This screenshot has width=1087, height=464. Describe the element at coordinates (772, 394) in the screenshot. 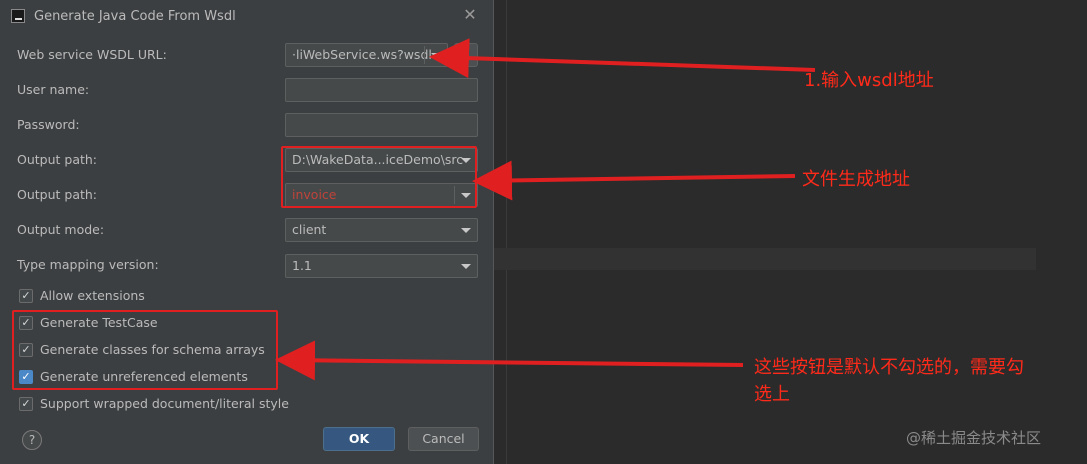

I see `checkbox-annotation-line2: 选上` at that location.